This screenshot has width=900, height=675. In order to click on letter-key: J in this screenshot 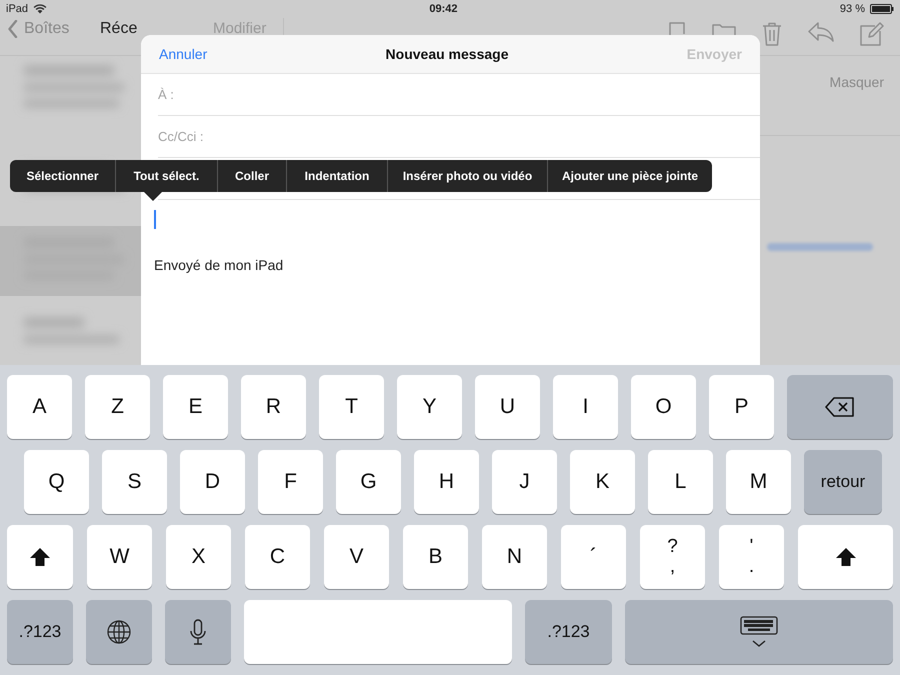, I will do `click(524, 482)`.